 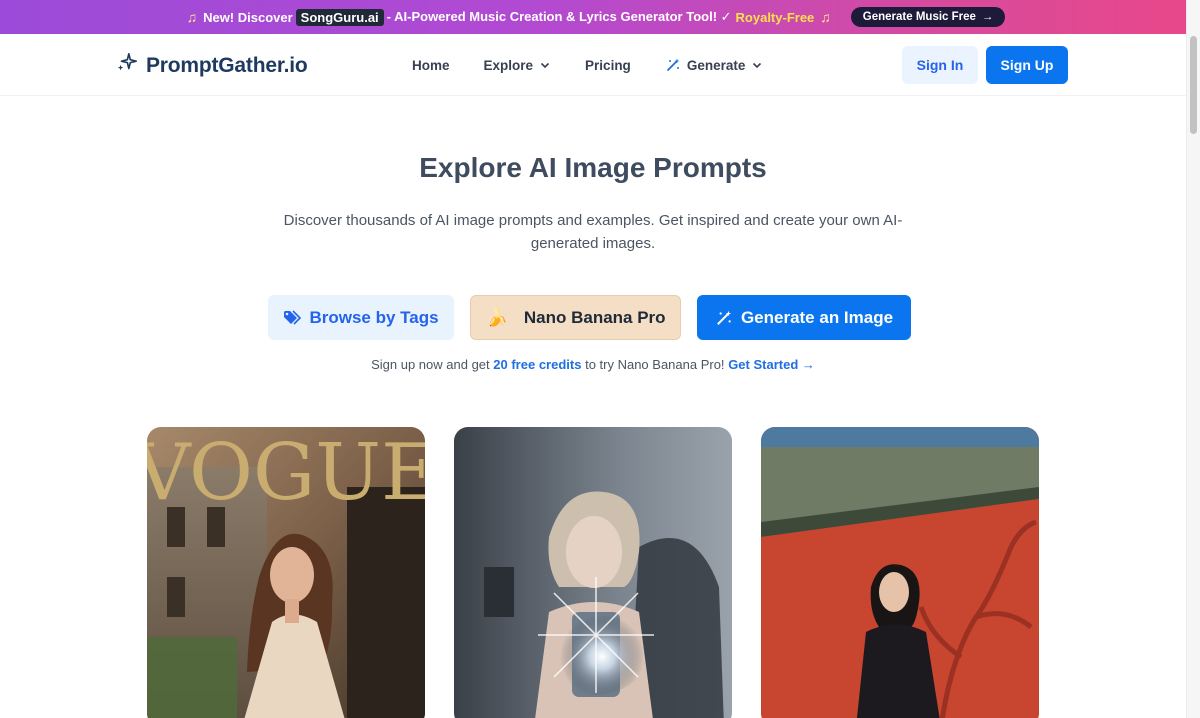 I want to click on prompt-card-vogue: VOGUE, so click(x=286, y=572).